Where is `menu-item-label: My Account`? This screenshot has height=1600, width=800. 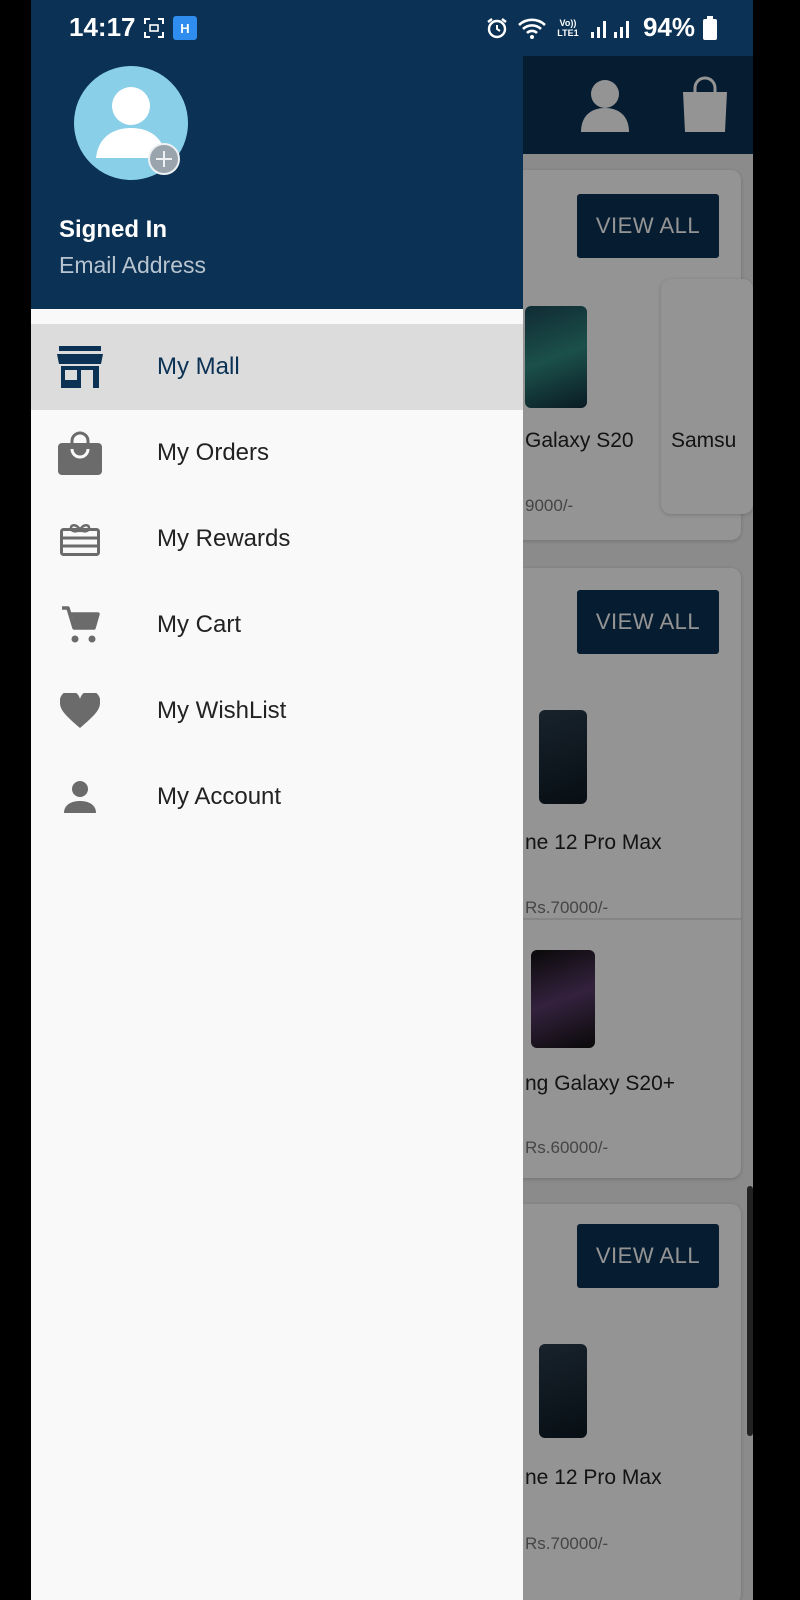 menu-item-label: My Account is located at coordinates (219, 796).